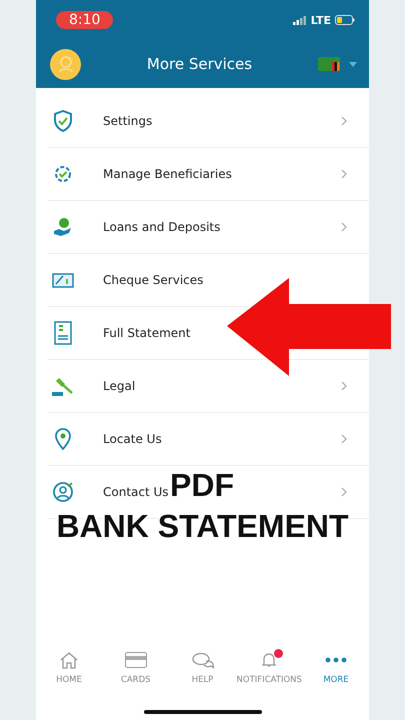  Describe the element at coordinates (161, 227) in the screenshot. I see `menu-item: Loans and Deposits` at that location.